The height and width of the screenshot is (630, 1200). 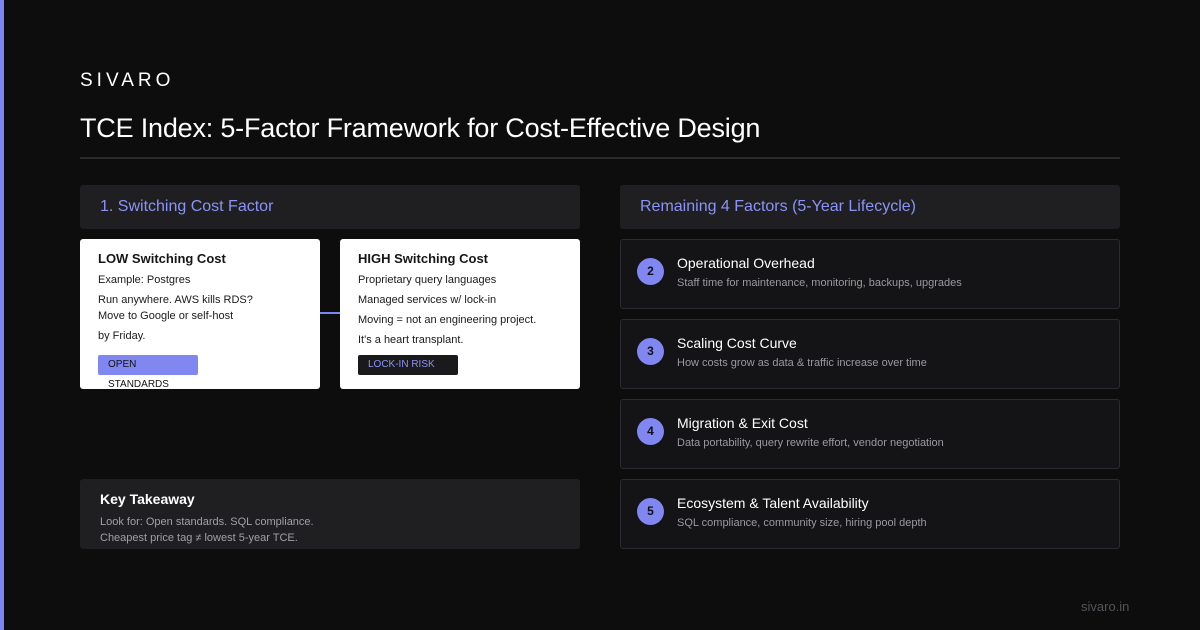 What do you see at coordinates (447, 320) in the screenshot?
I see `high-card-line: Moving = not an engineering project.` at bounding box center [447, 320].